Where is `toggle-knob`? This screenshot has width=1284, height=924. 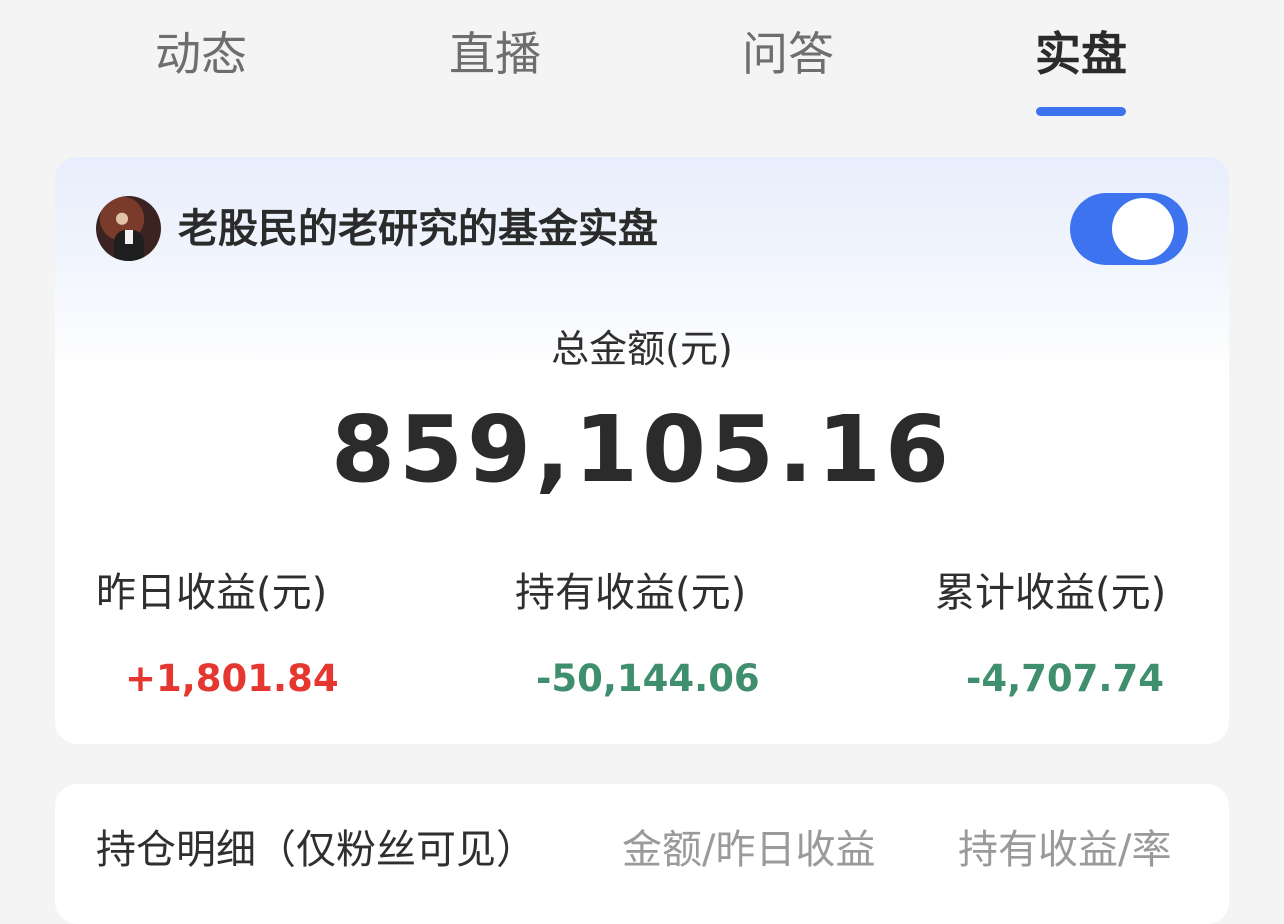 toggle-knob is located at coordinates (1143, 229).